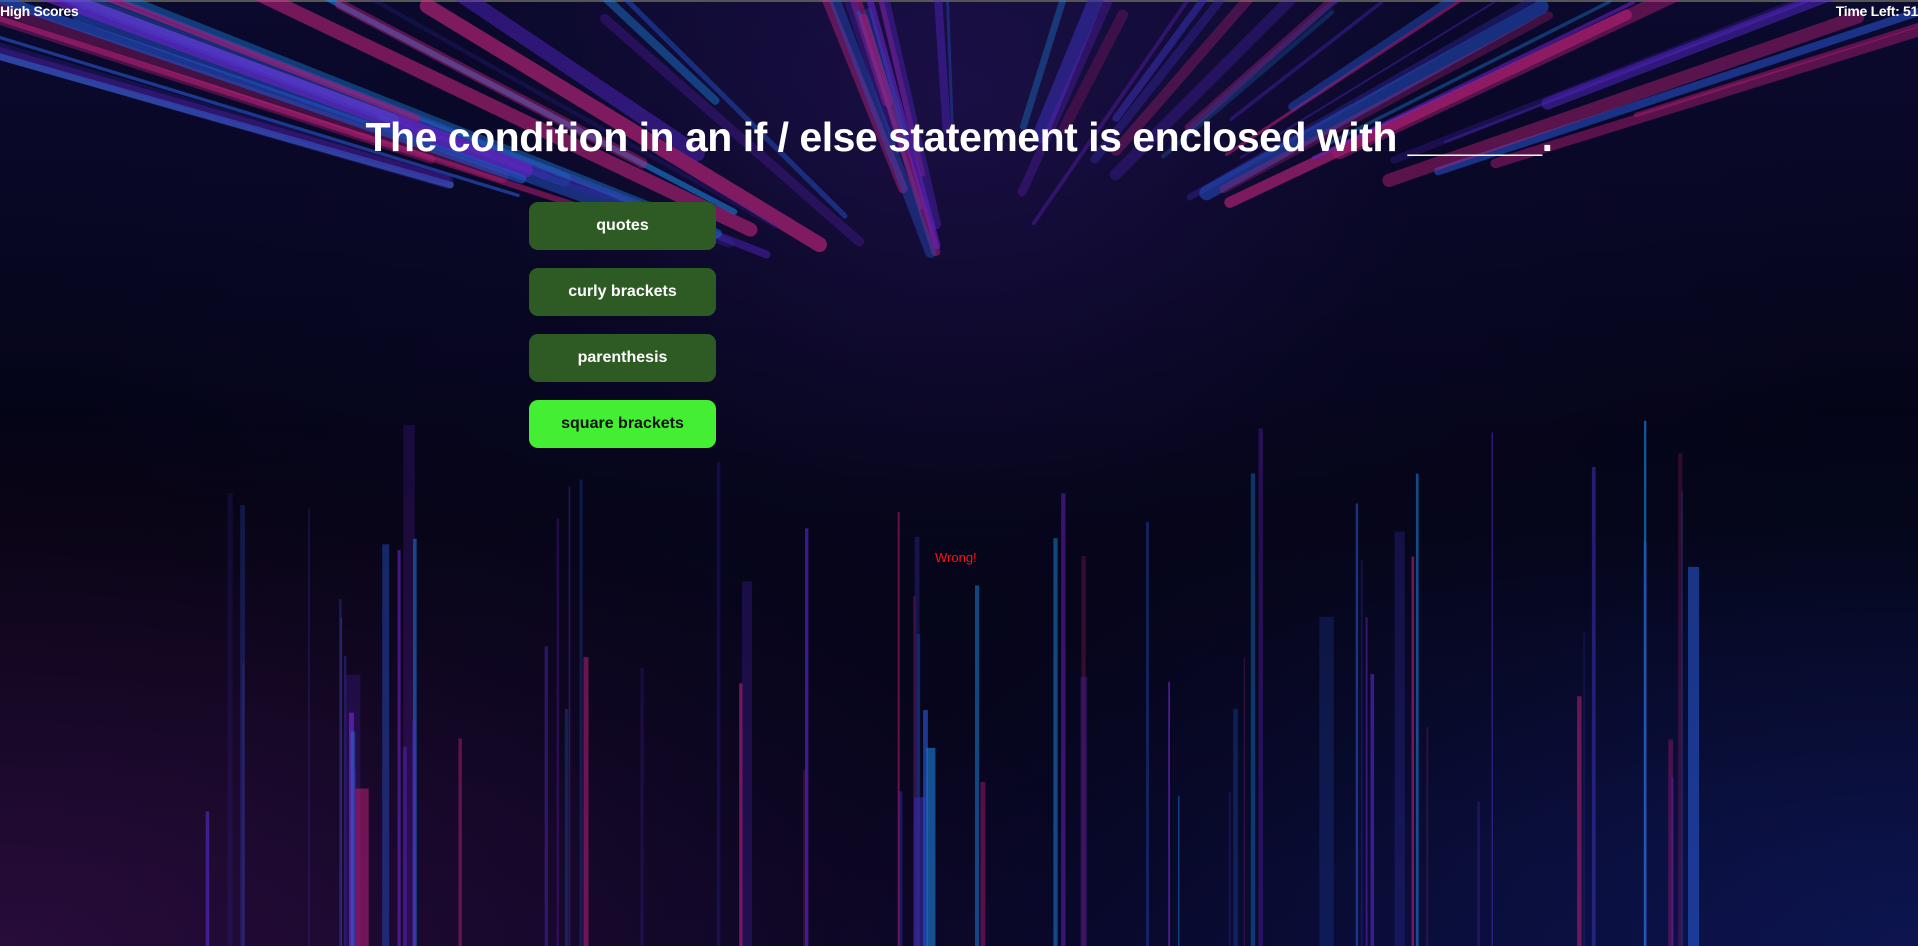 This screenshot has width=1918, height=946. What do you see at coordinates (959, 13) in the screenshot?
I see `top-bar: High Scores Time Left: 51` at bounding box center [959, 13].